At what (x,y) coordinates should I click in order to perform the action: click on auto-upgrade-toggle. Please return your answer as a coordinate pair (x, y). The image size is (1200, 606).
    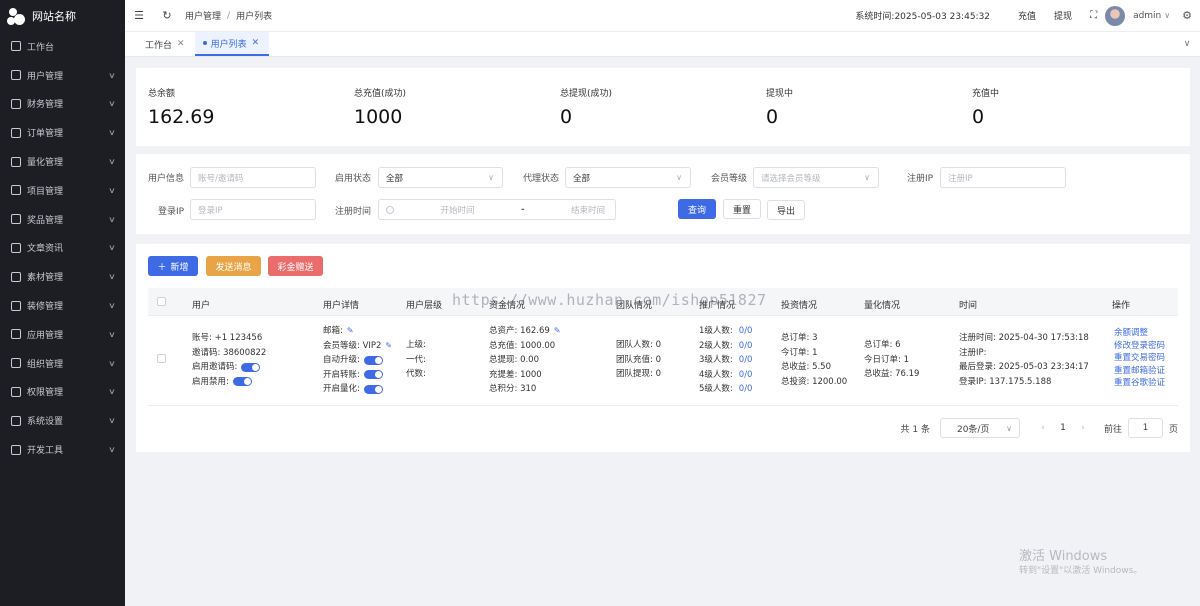
    Looking at the image, I should click on (373, 360).